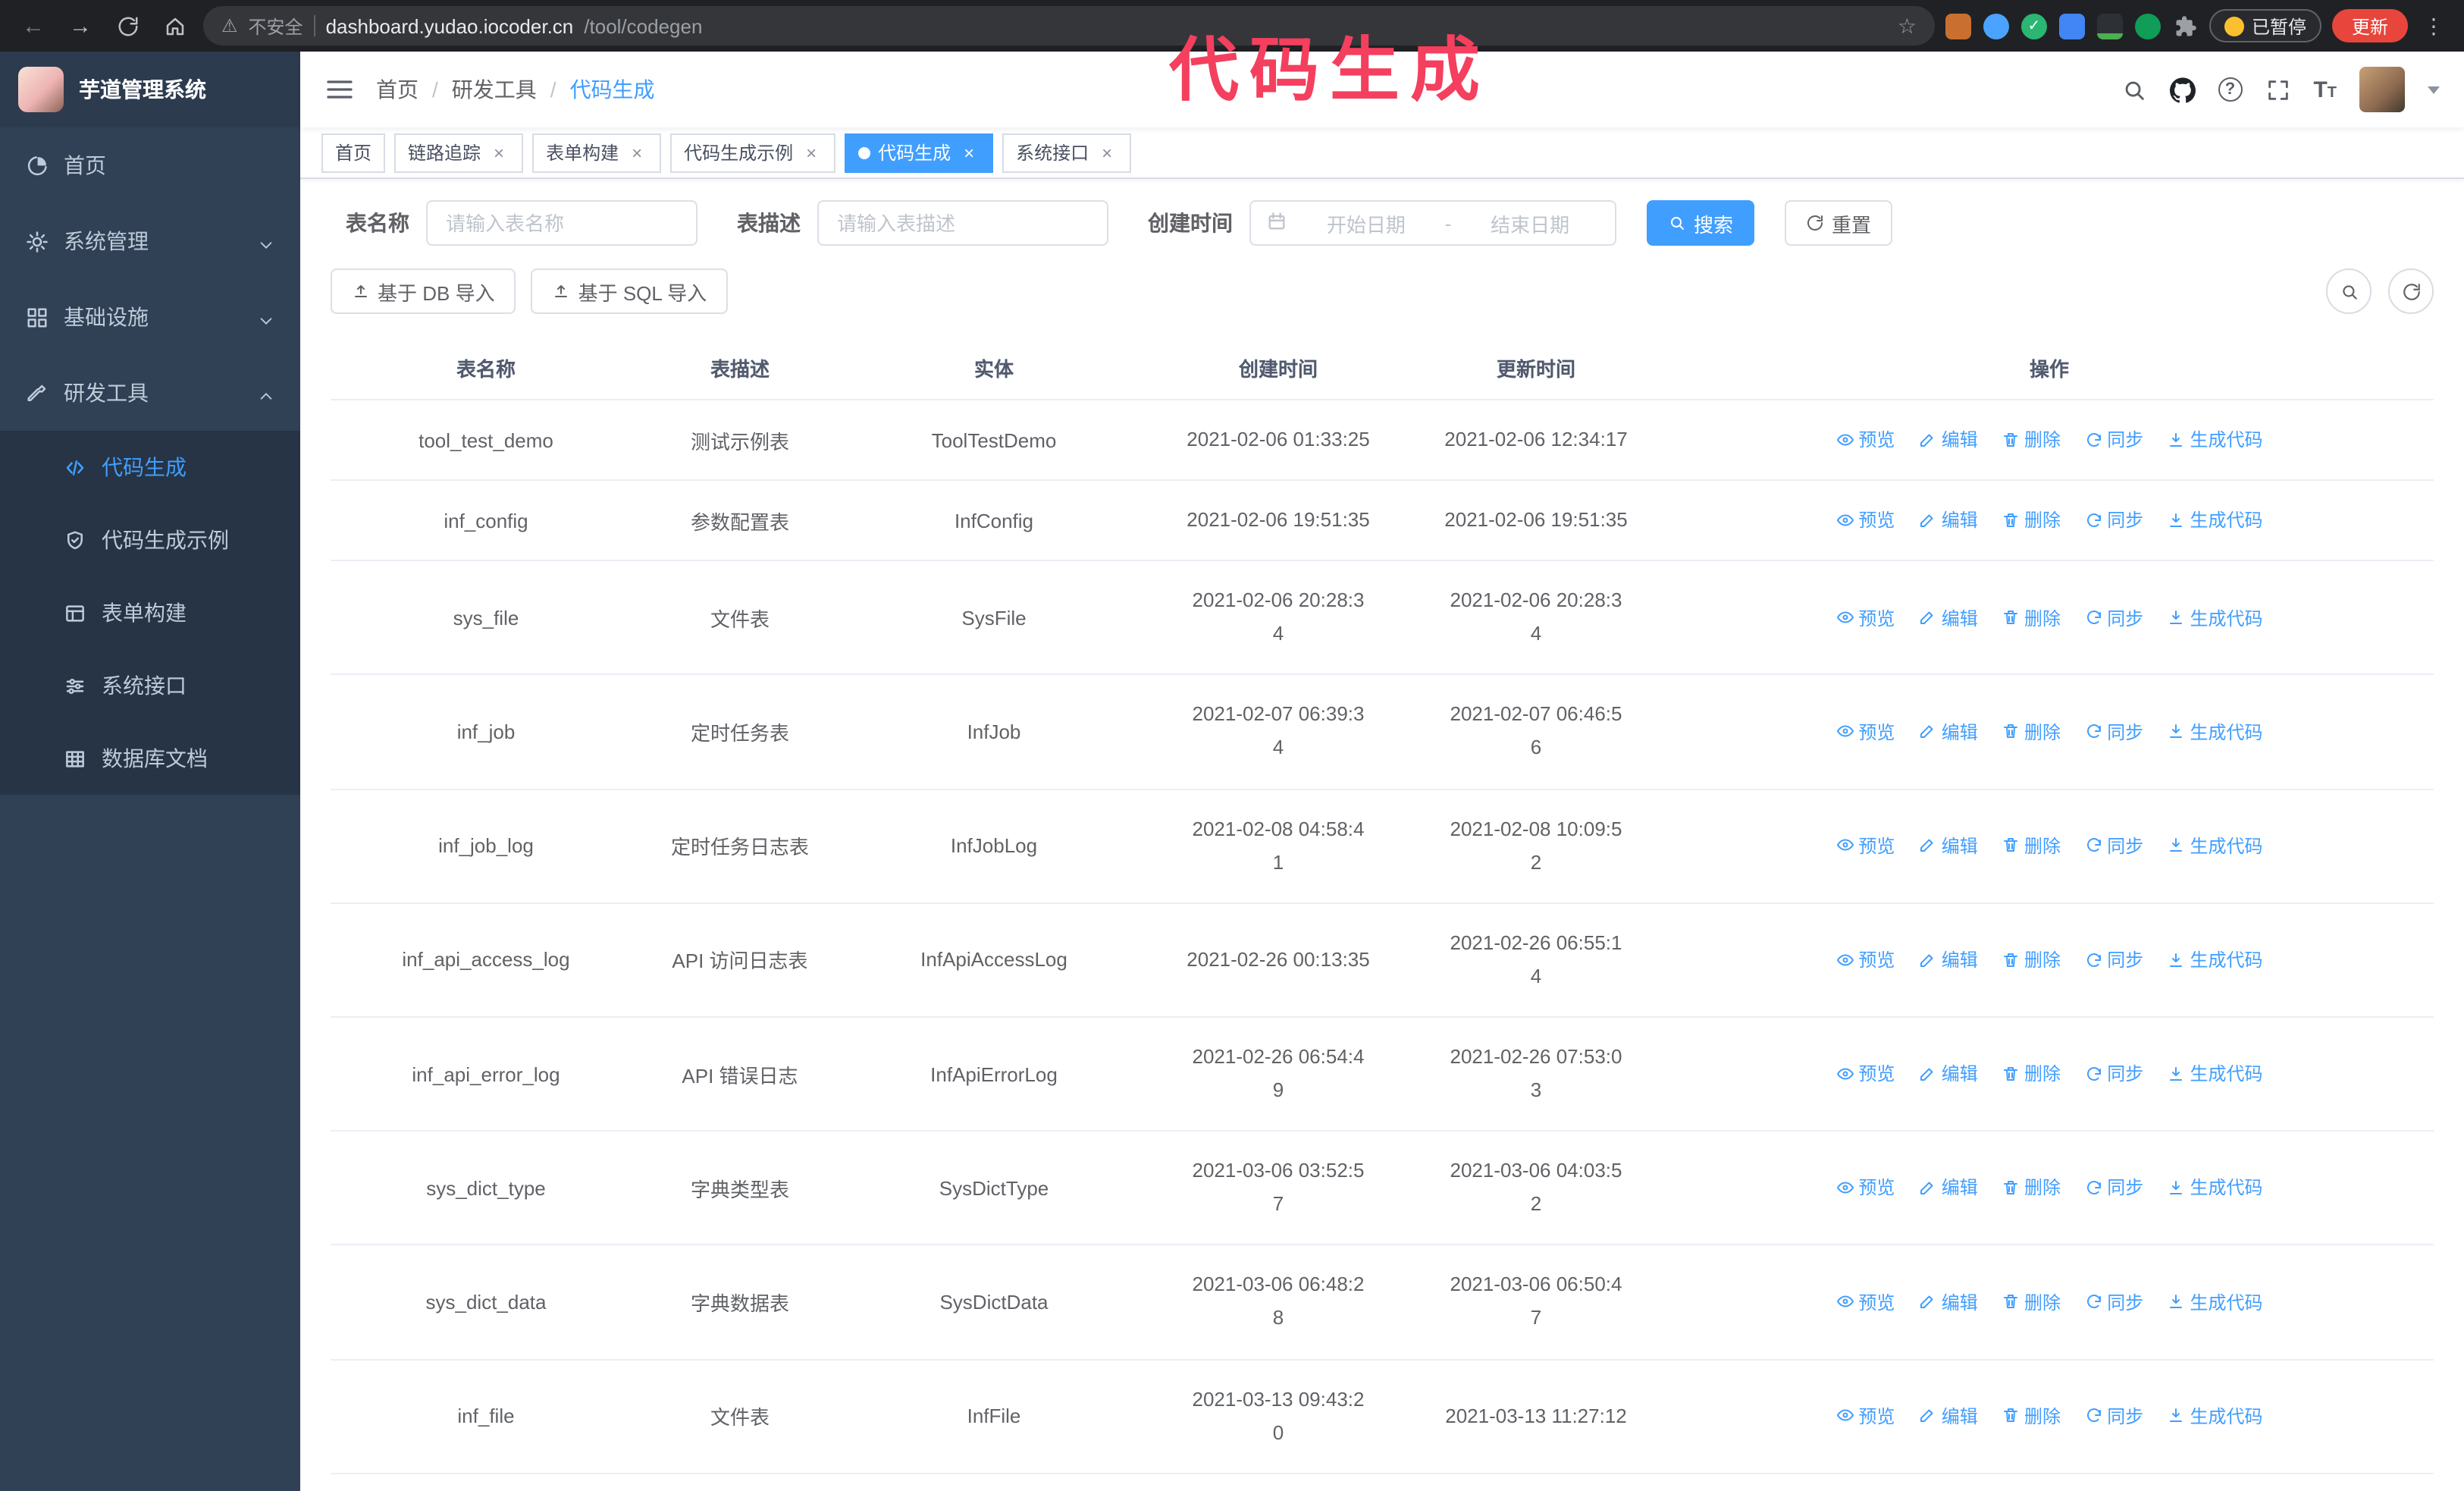  I want to click on search-button: 搜索, so click(1701, 223).